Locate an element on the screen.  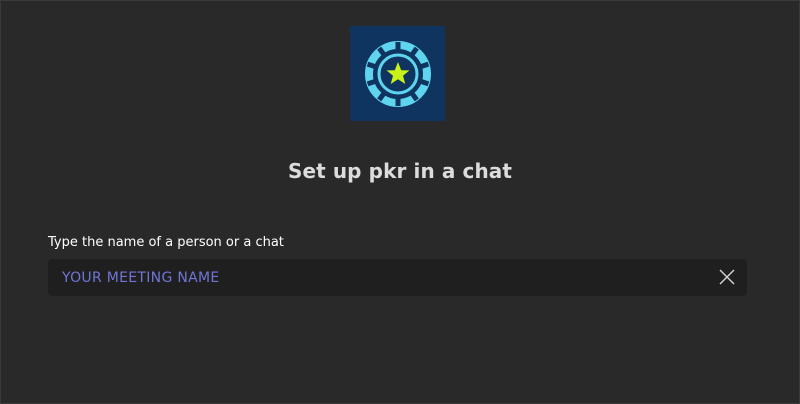
chat-field-label: Type the name of a person or a chat is located at coordinates (166, 242).